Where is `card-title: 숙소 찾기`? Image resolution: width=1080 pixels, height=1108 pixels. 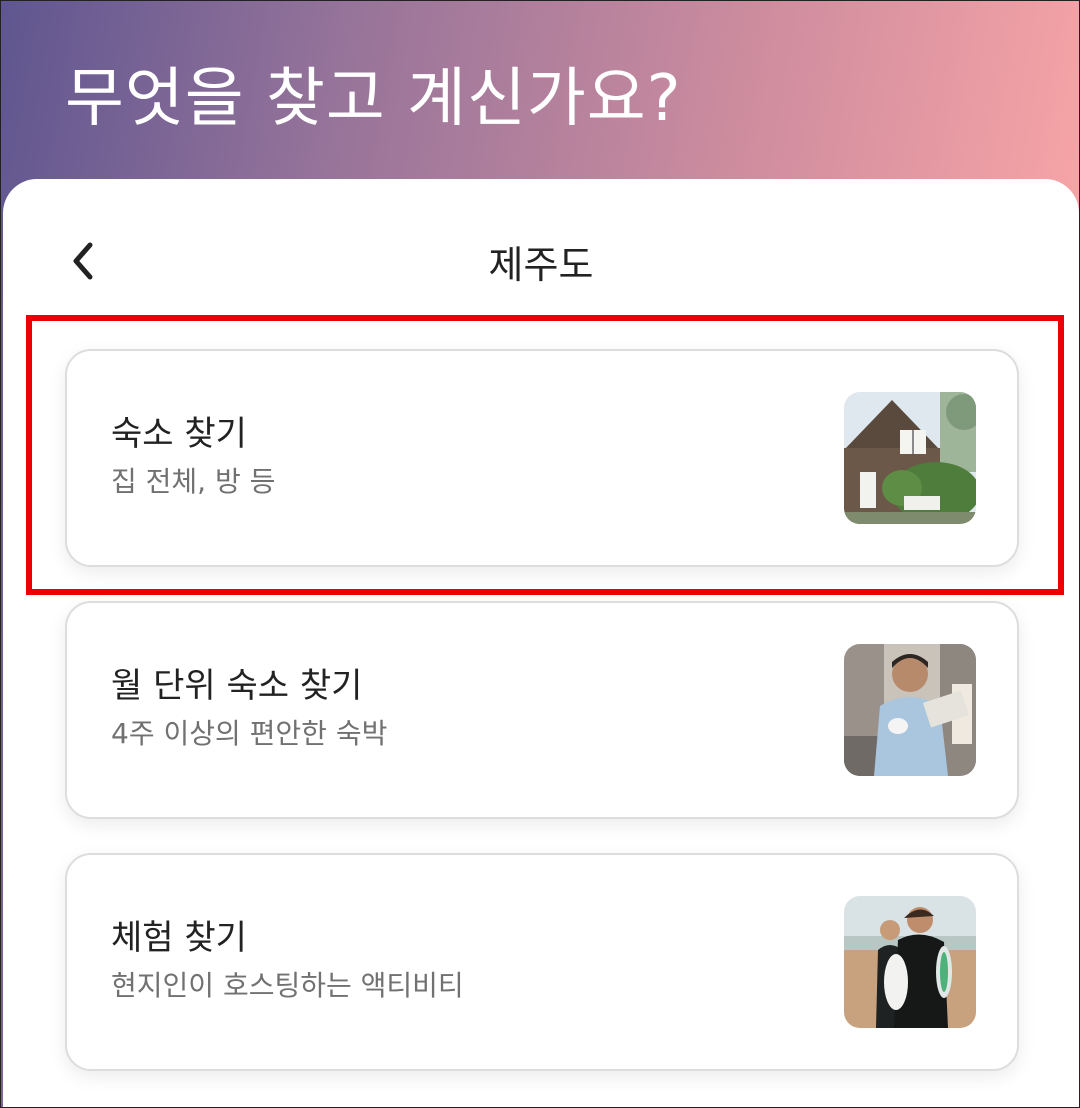
card-title: 숙소 찾기 is located at coordinates (179, 434).